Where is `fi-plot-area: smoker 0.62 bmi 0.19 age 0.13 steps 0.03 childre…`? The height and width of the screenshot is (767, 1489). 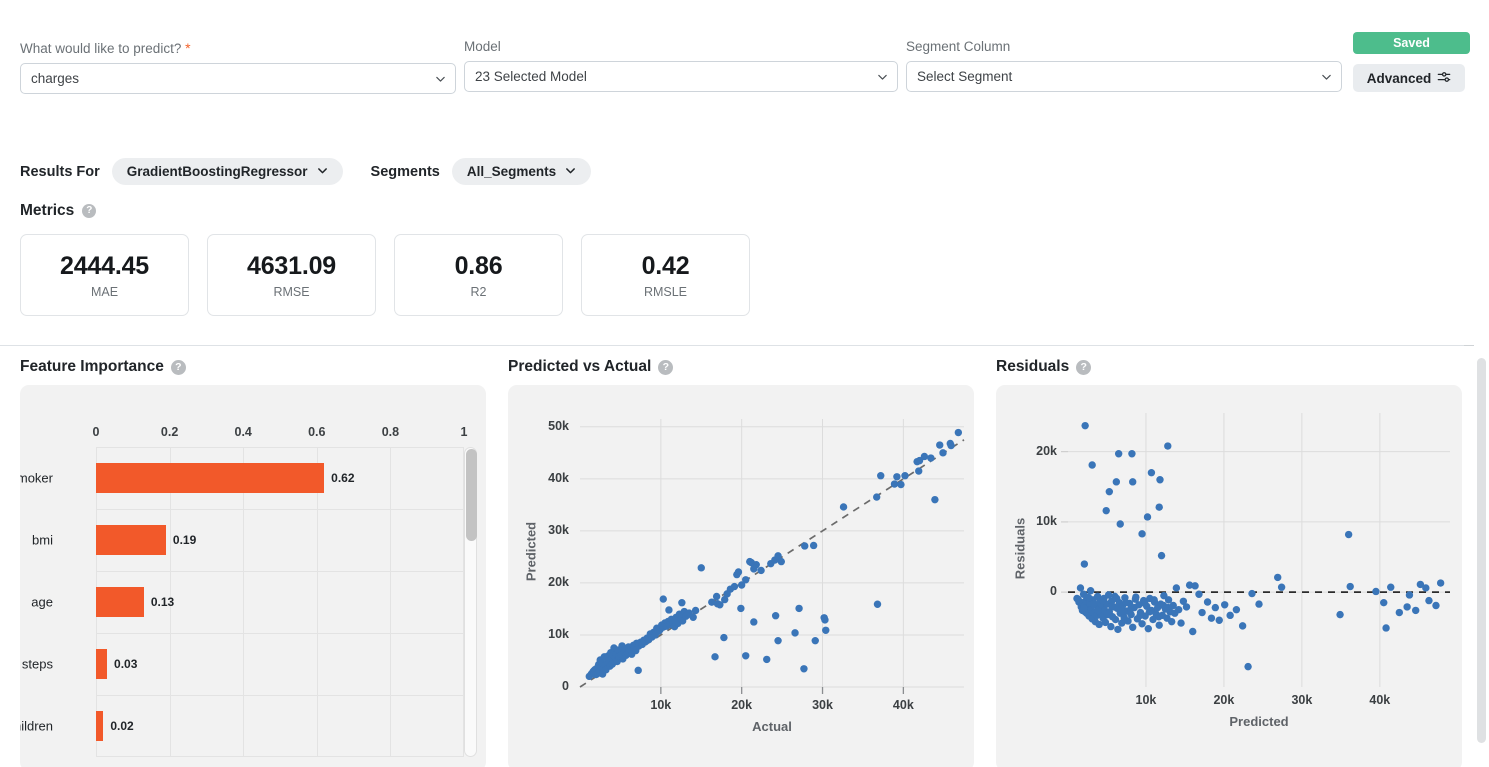
fi-plot-area: smoker 0.62 bmi 0.19 age 0.13 steps 0.03 childre… is located at coordinates (242, 602).